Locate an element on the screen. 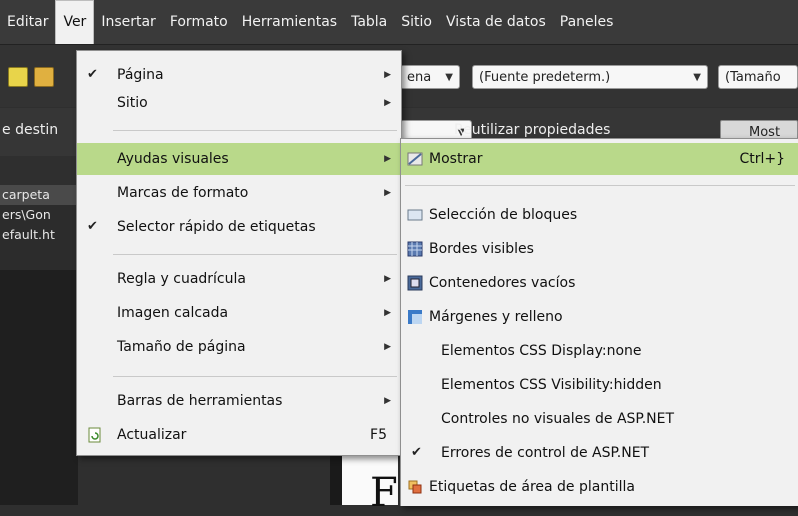 The width and height of the screenshot is (798, 516). menu-item-label: Imagen calcada is located at coordinates (173, 313).